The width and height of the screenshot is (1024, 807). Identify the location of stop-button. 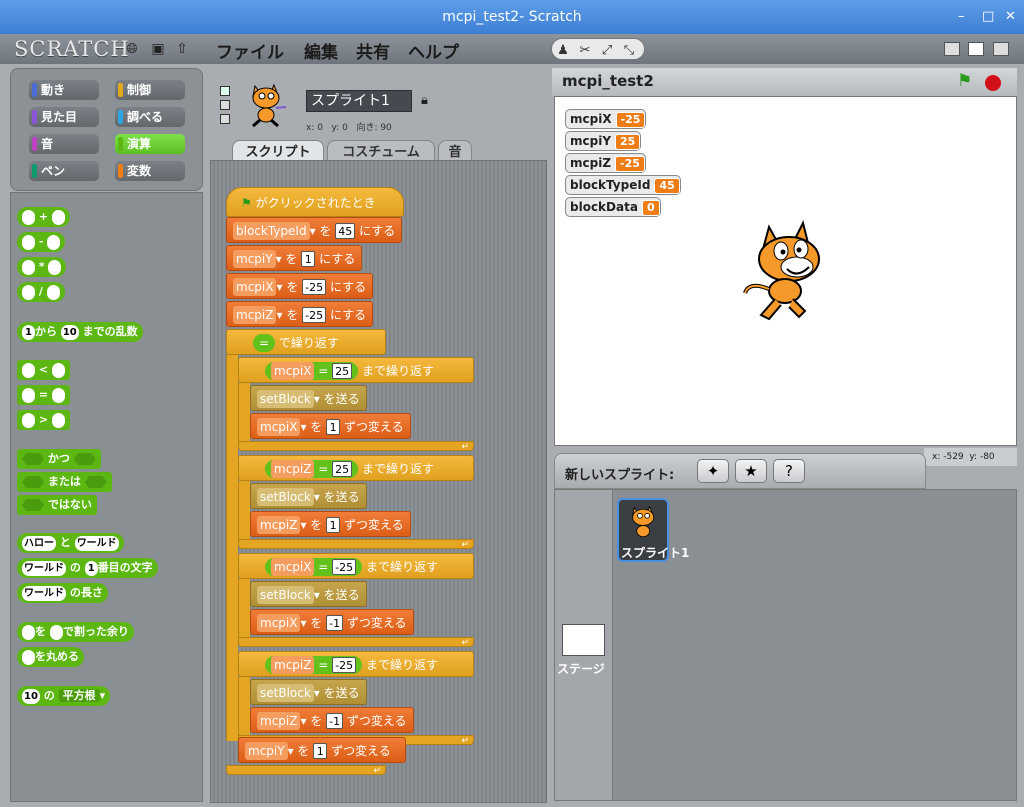
(993, 83).